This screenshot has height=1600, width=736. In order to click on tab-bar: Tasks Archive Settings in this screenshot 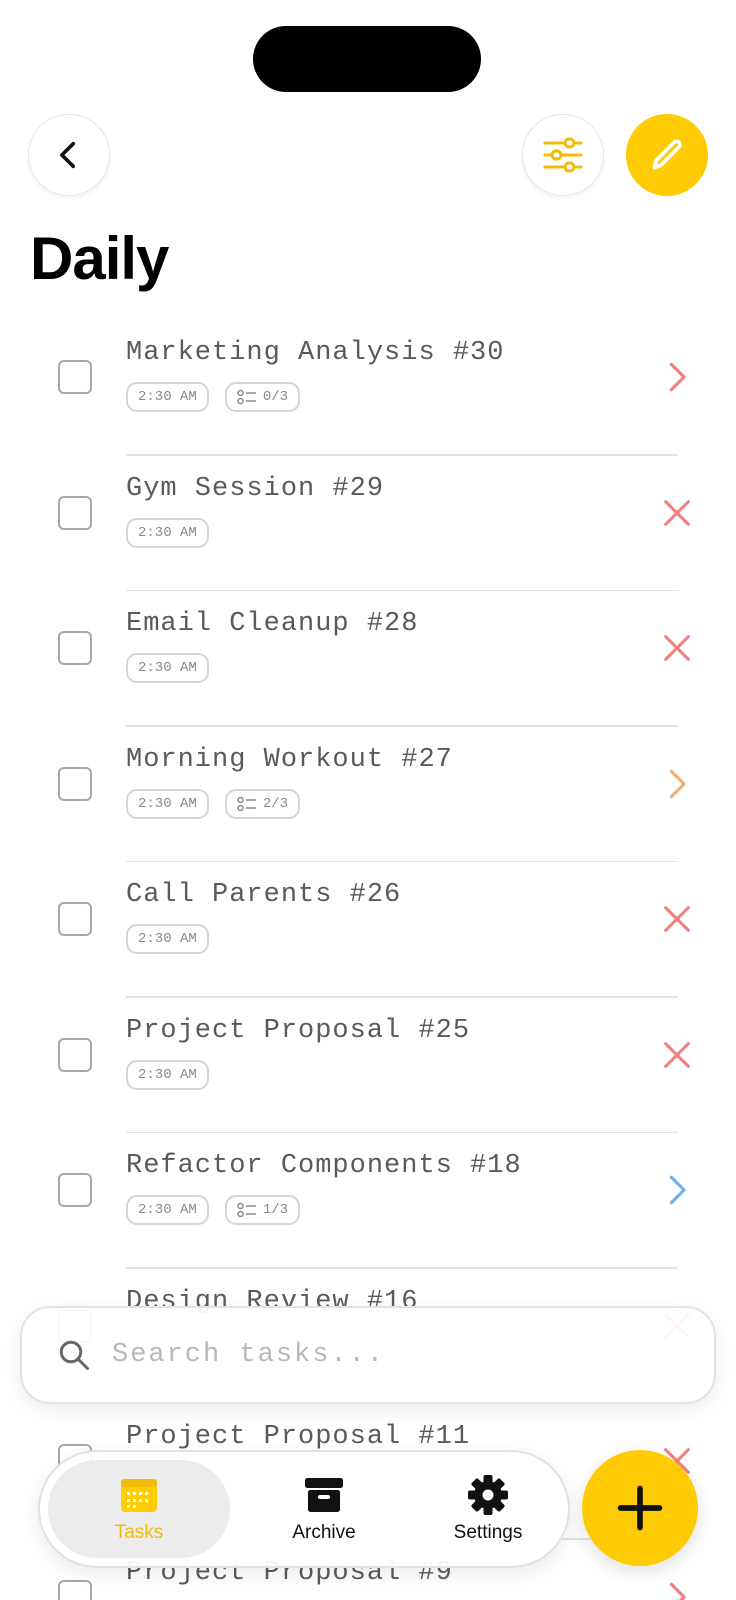, I will do `click(304, 1509)`.